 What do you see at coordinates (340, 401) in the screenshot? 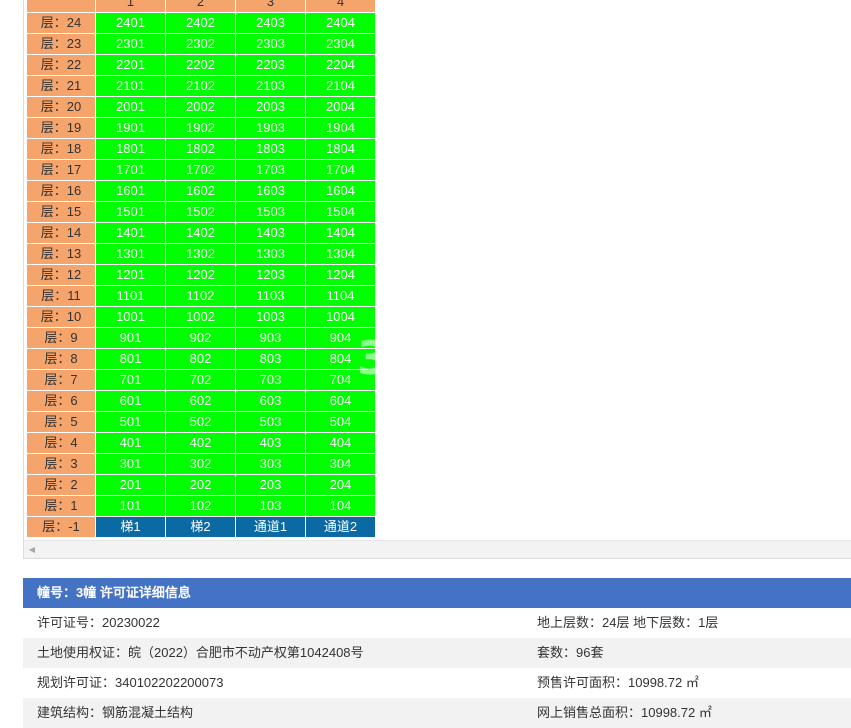
I see `unit-cell: 604` at bounding box center [340, 401].